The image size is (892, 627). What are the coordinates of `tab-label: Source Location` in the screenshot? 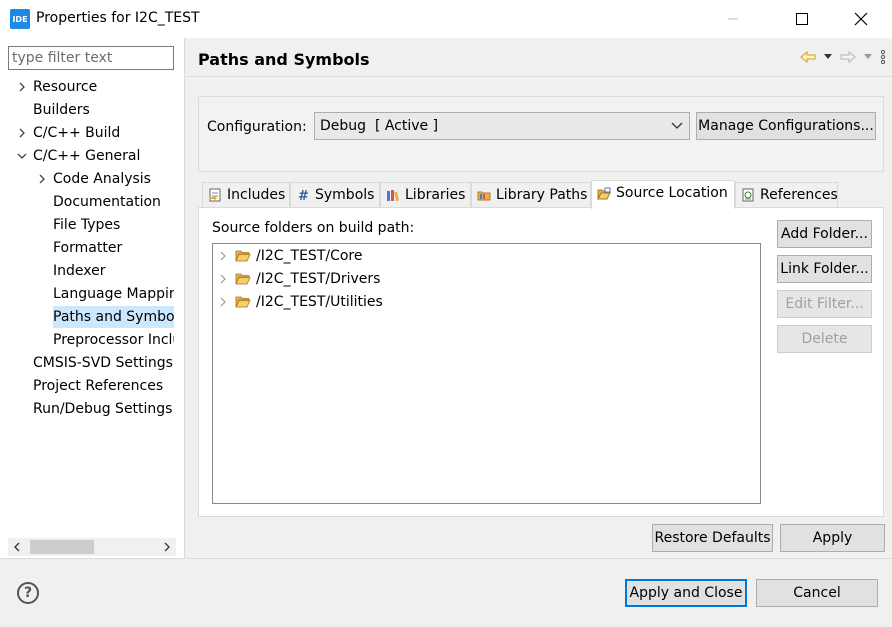 It's located at (672, 193).